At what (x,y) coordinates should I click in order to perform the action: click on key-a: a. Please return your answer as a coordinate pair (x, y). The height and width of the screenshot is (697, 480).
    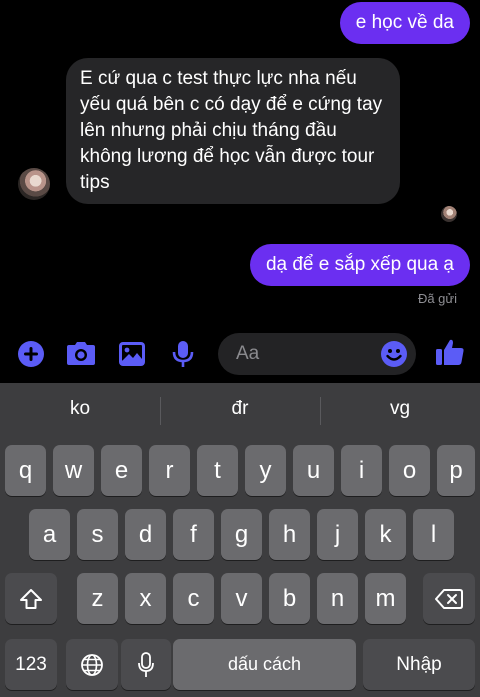
    Looking at the image, I should click on (49, 534).